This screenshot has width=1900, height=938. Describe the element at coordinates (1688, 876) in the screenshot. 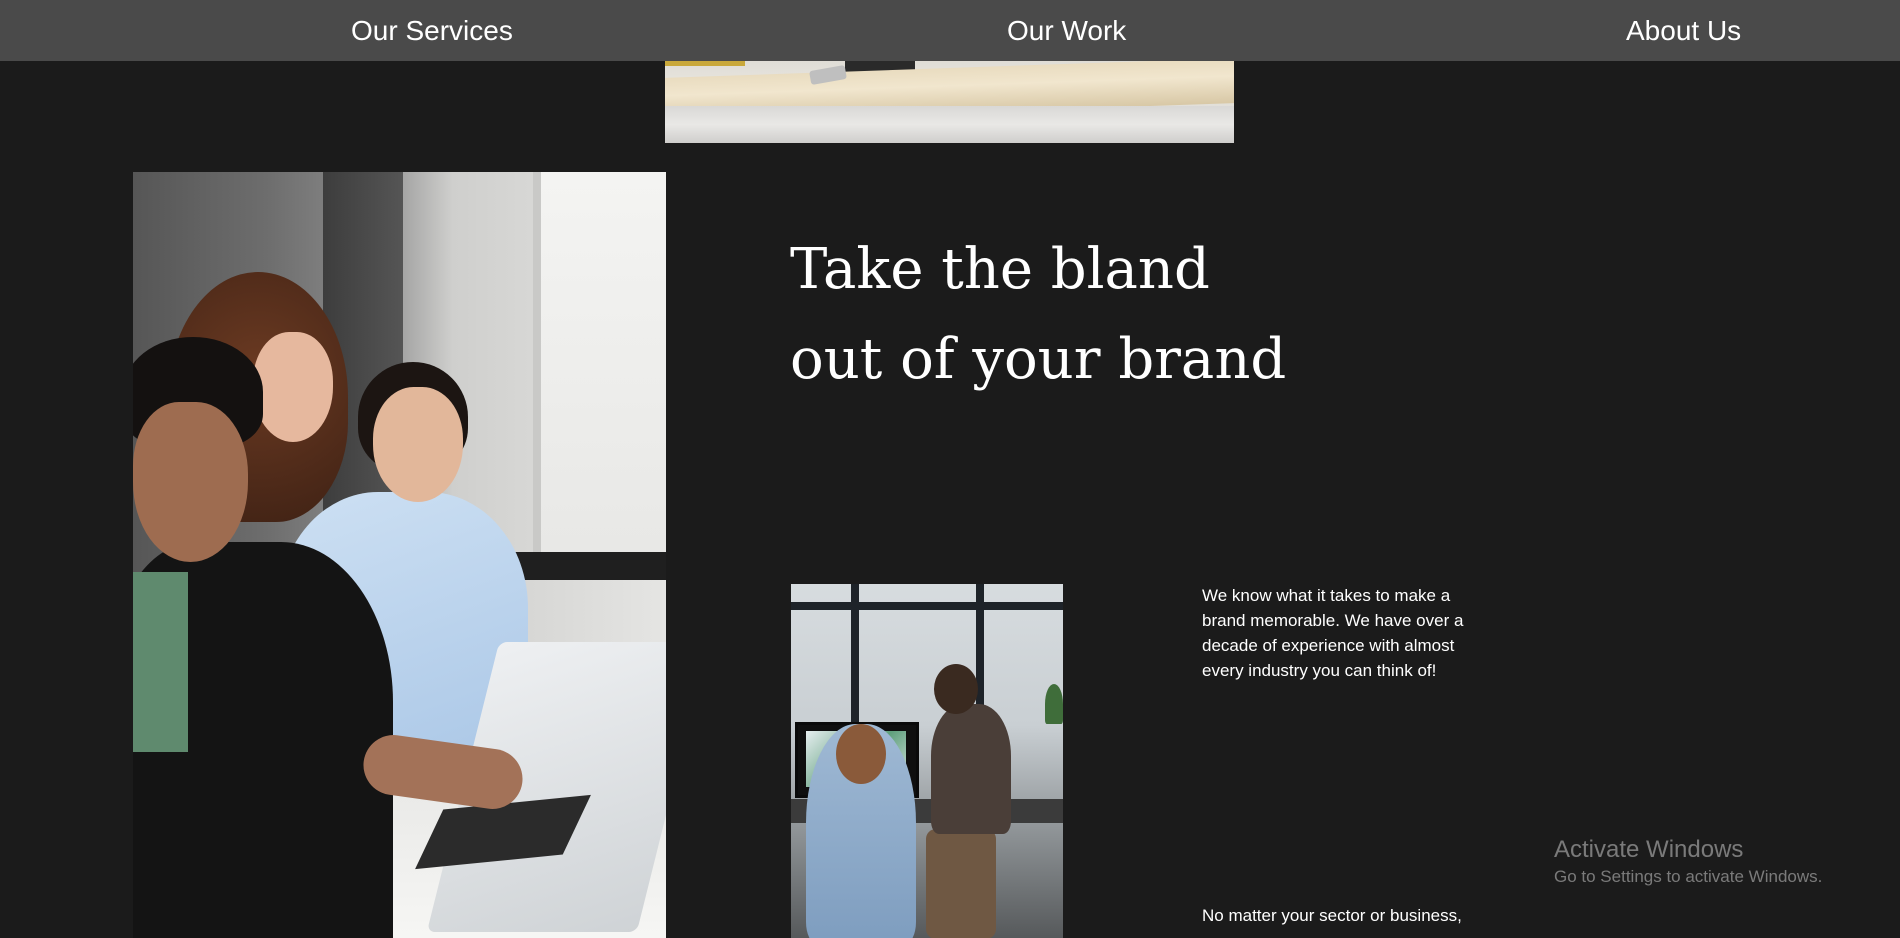

I see `watermark-subtitle: Go to Settings to activate Windows.` at that location.